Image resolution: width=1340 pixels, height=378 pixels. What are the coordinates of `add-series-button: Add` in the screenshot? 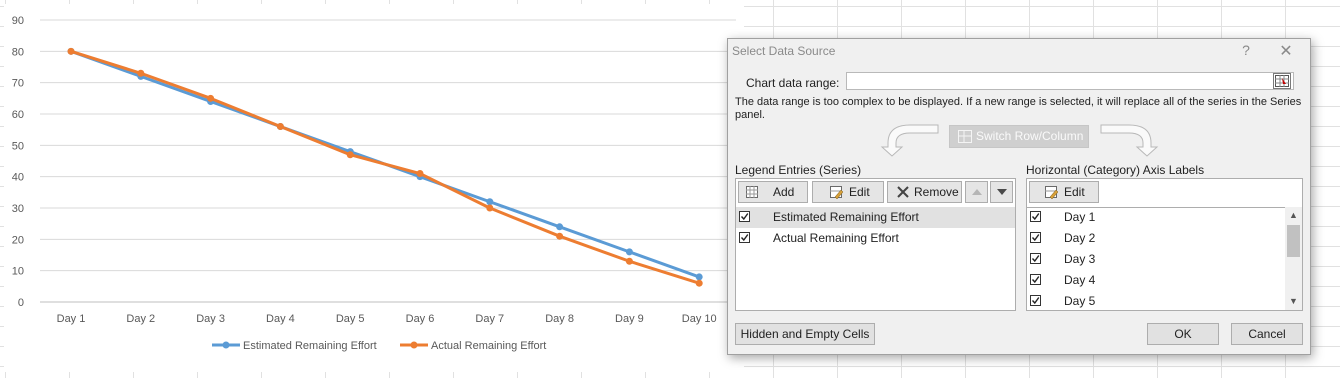 It's located at (773, 192).